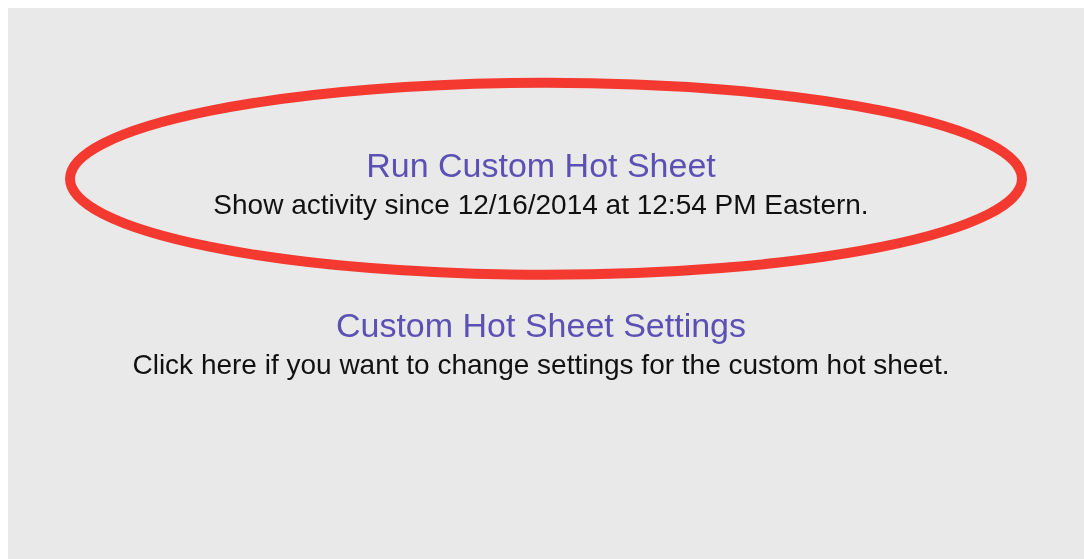  What do you see at coordinates (541, 325) in the screenshot?
I see `link: Custom Hot Sheet Settings` at bounding box center [541, 325].